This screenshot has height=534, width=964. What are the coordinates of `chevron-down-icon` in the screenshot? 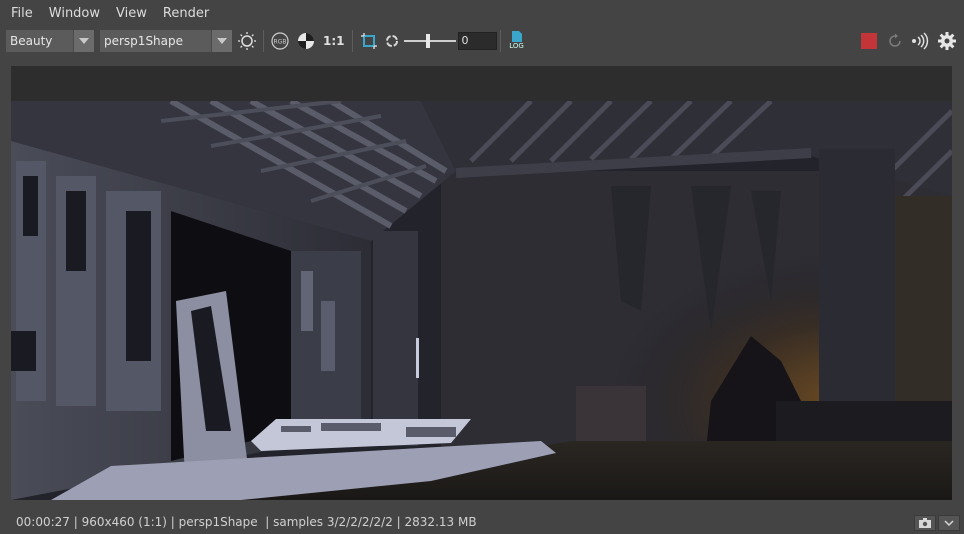 It's located at (949, 523).